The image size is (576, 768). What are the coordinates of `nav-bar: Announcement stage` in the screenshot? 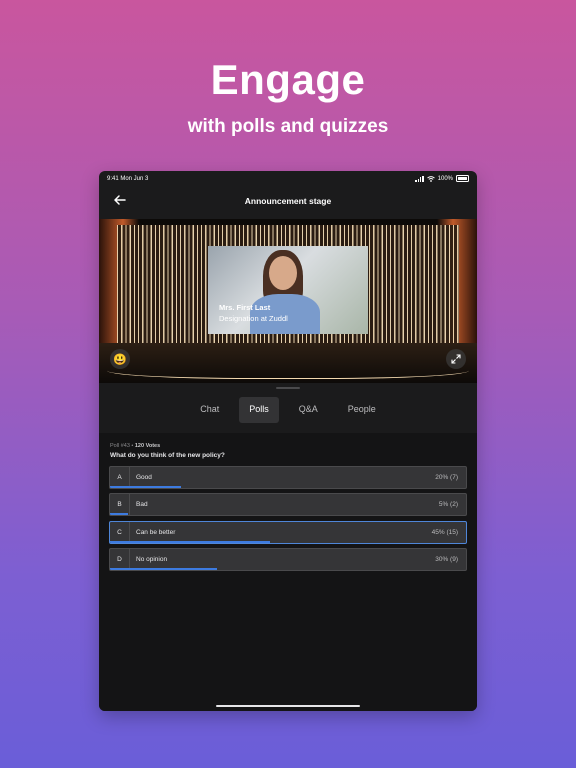 It's located at (288, 202).